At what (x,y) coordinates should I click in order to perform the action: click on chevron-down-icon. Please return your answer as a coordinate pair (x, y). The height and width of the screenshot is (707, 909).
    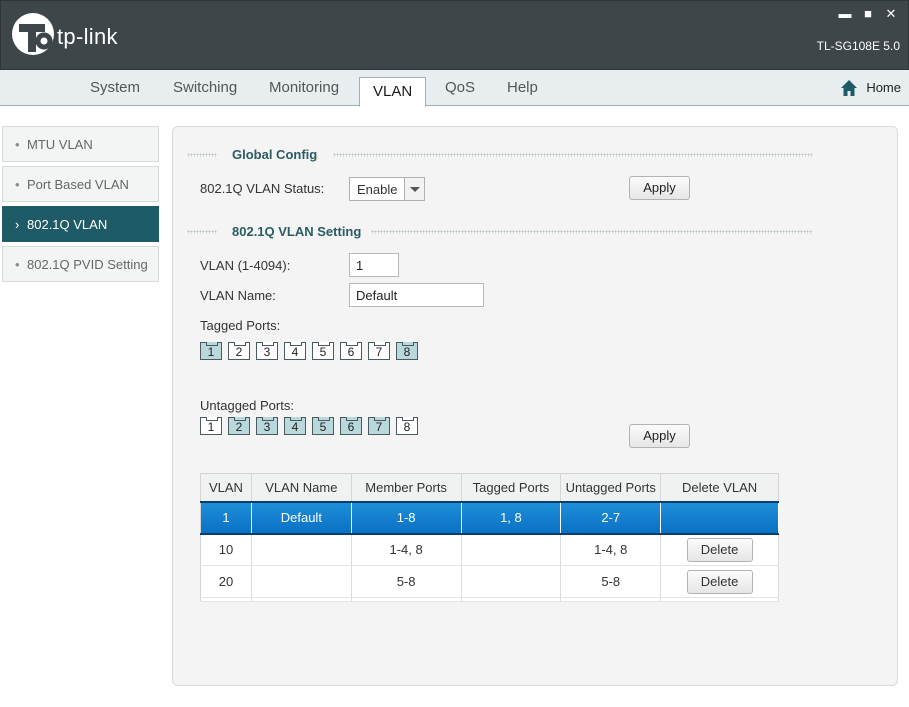
    Looking at the image, I should click on (414, 189).